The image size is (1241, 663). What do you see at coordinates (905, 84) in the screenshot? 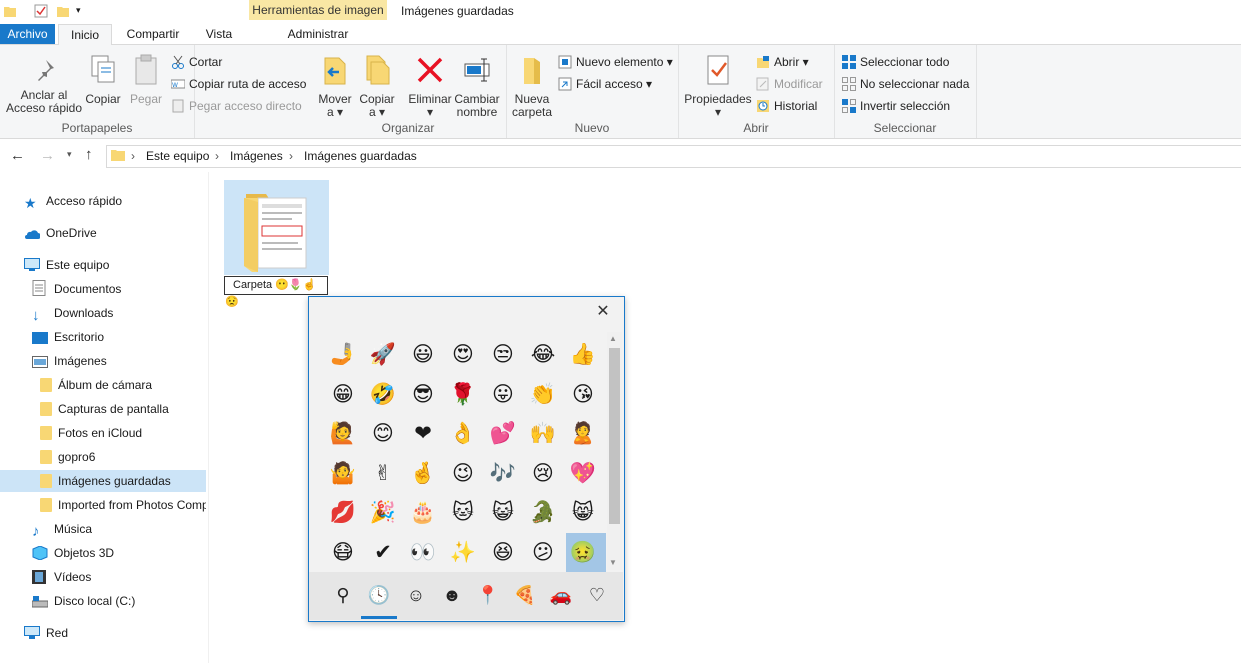
I see `select-none-button: No seleccionar nada` at bounding box center [905, 84].